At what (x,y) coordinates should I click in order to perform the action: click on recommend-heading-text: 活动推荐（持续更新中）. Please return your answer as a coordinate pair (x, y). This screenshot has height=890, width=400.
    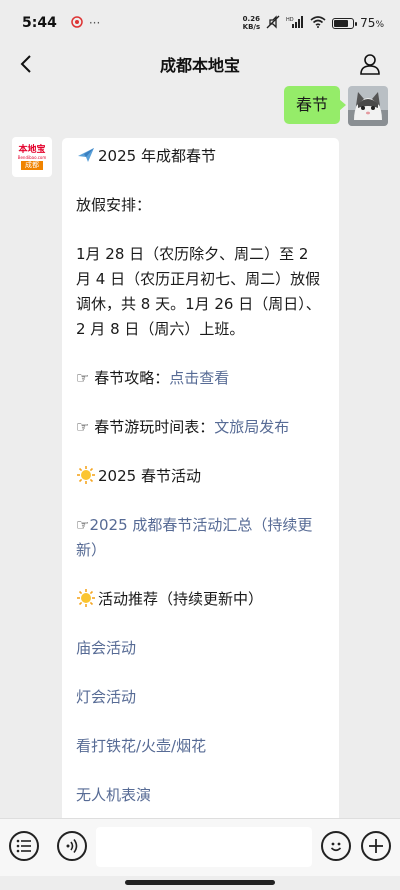
    Looking at the image, I should click on (181, 599).